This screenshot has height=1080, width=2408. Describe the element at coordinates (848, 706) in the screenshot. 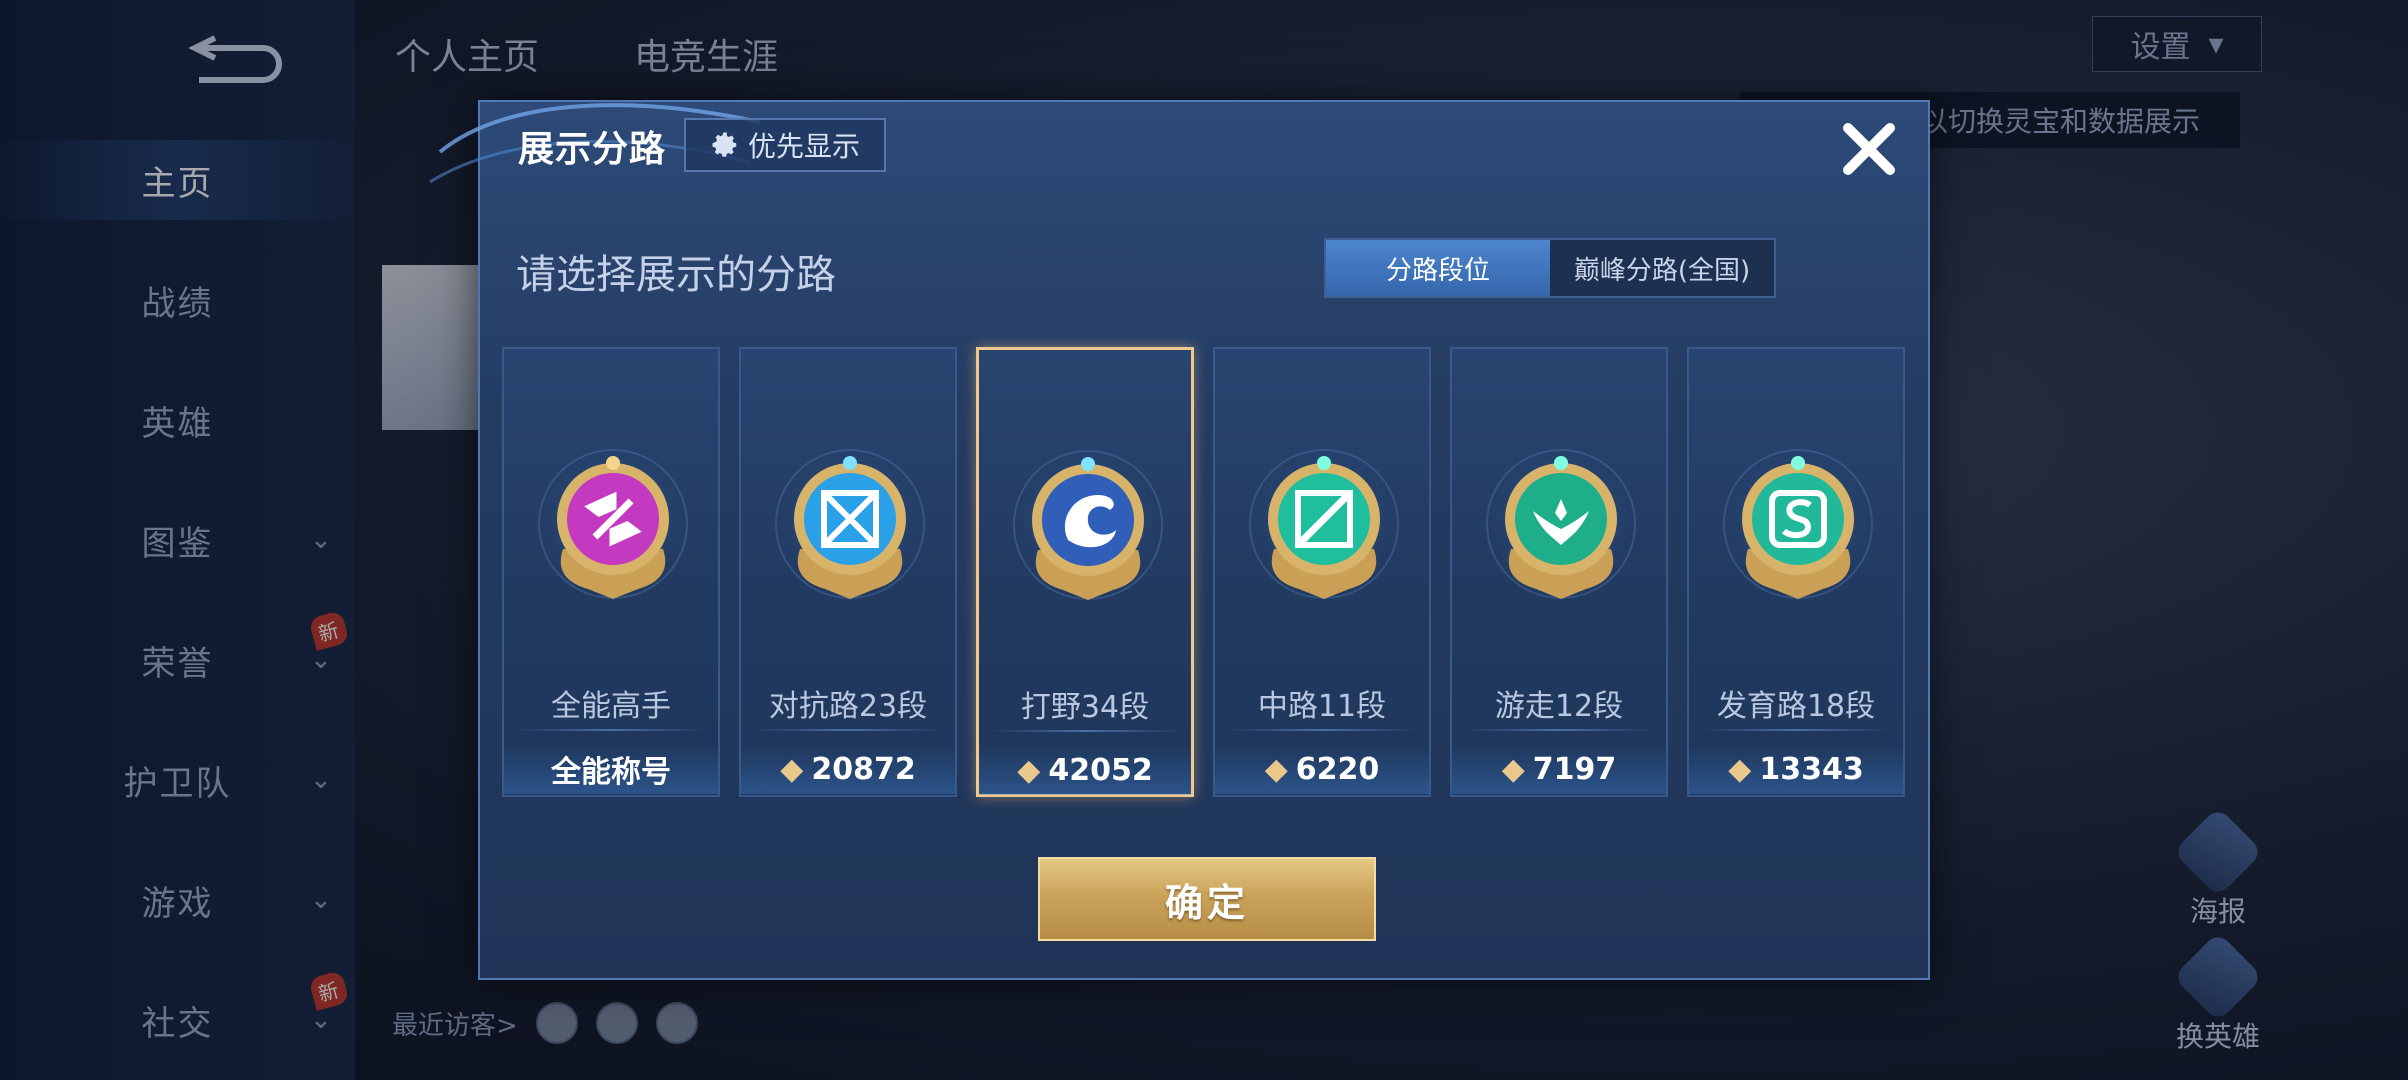

I see `lane-name: 对抗路23段` at that location.